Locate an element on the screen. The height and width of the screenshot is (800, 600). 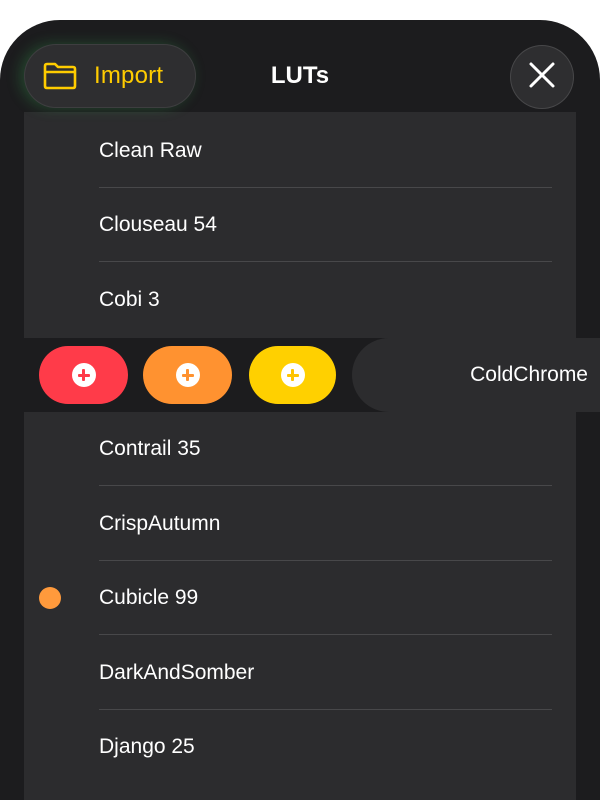
list-item-label: Clouseau 54 is located at coordinates (158, 224).